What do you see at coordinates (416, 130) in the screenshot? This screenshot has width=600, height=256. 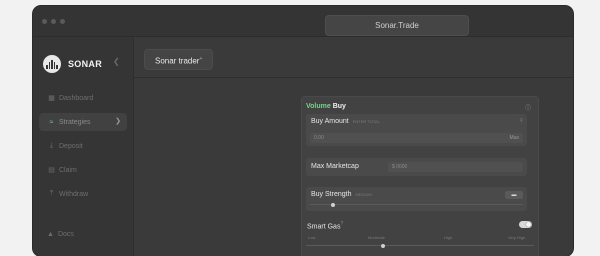 I see `buy-amount-field: Buy Amount ENTER TOTAL ⚲ 0.00 Max` at bounding box center [416, 130].